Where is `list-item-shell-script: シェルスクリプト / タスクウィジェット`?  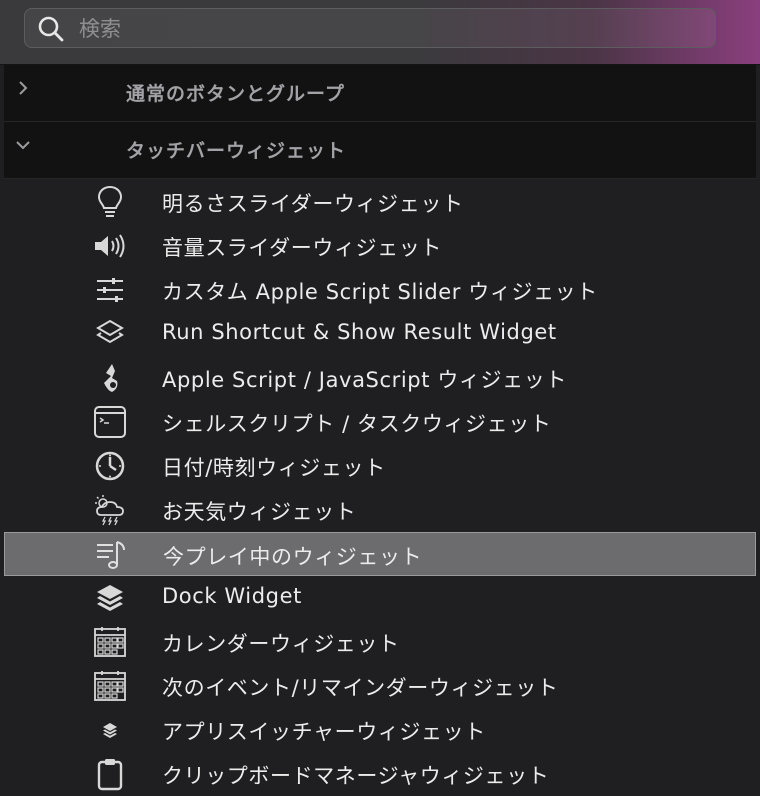
list-item-shell-script: シェルスクリプト / タスクウィジェット is located at coordinates (380, 422).